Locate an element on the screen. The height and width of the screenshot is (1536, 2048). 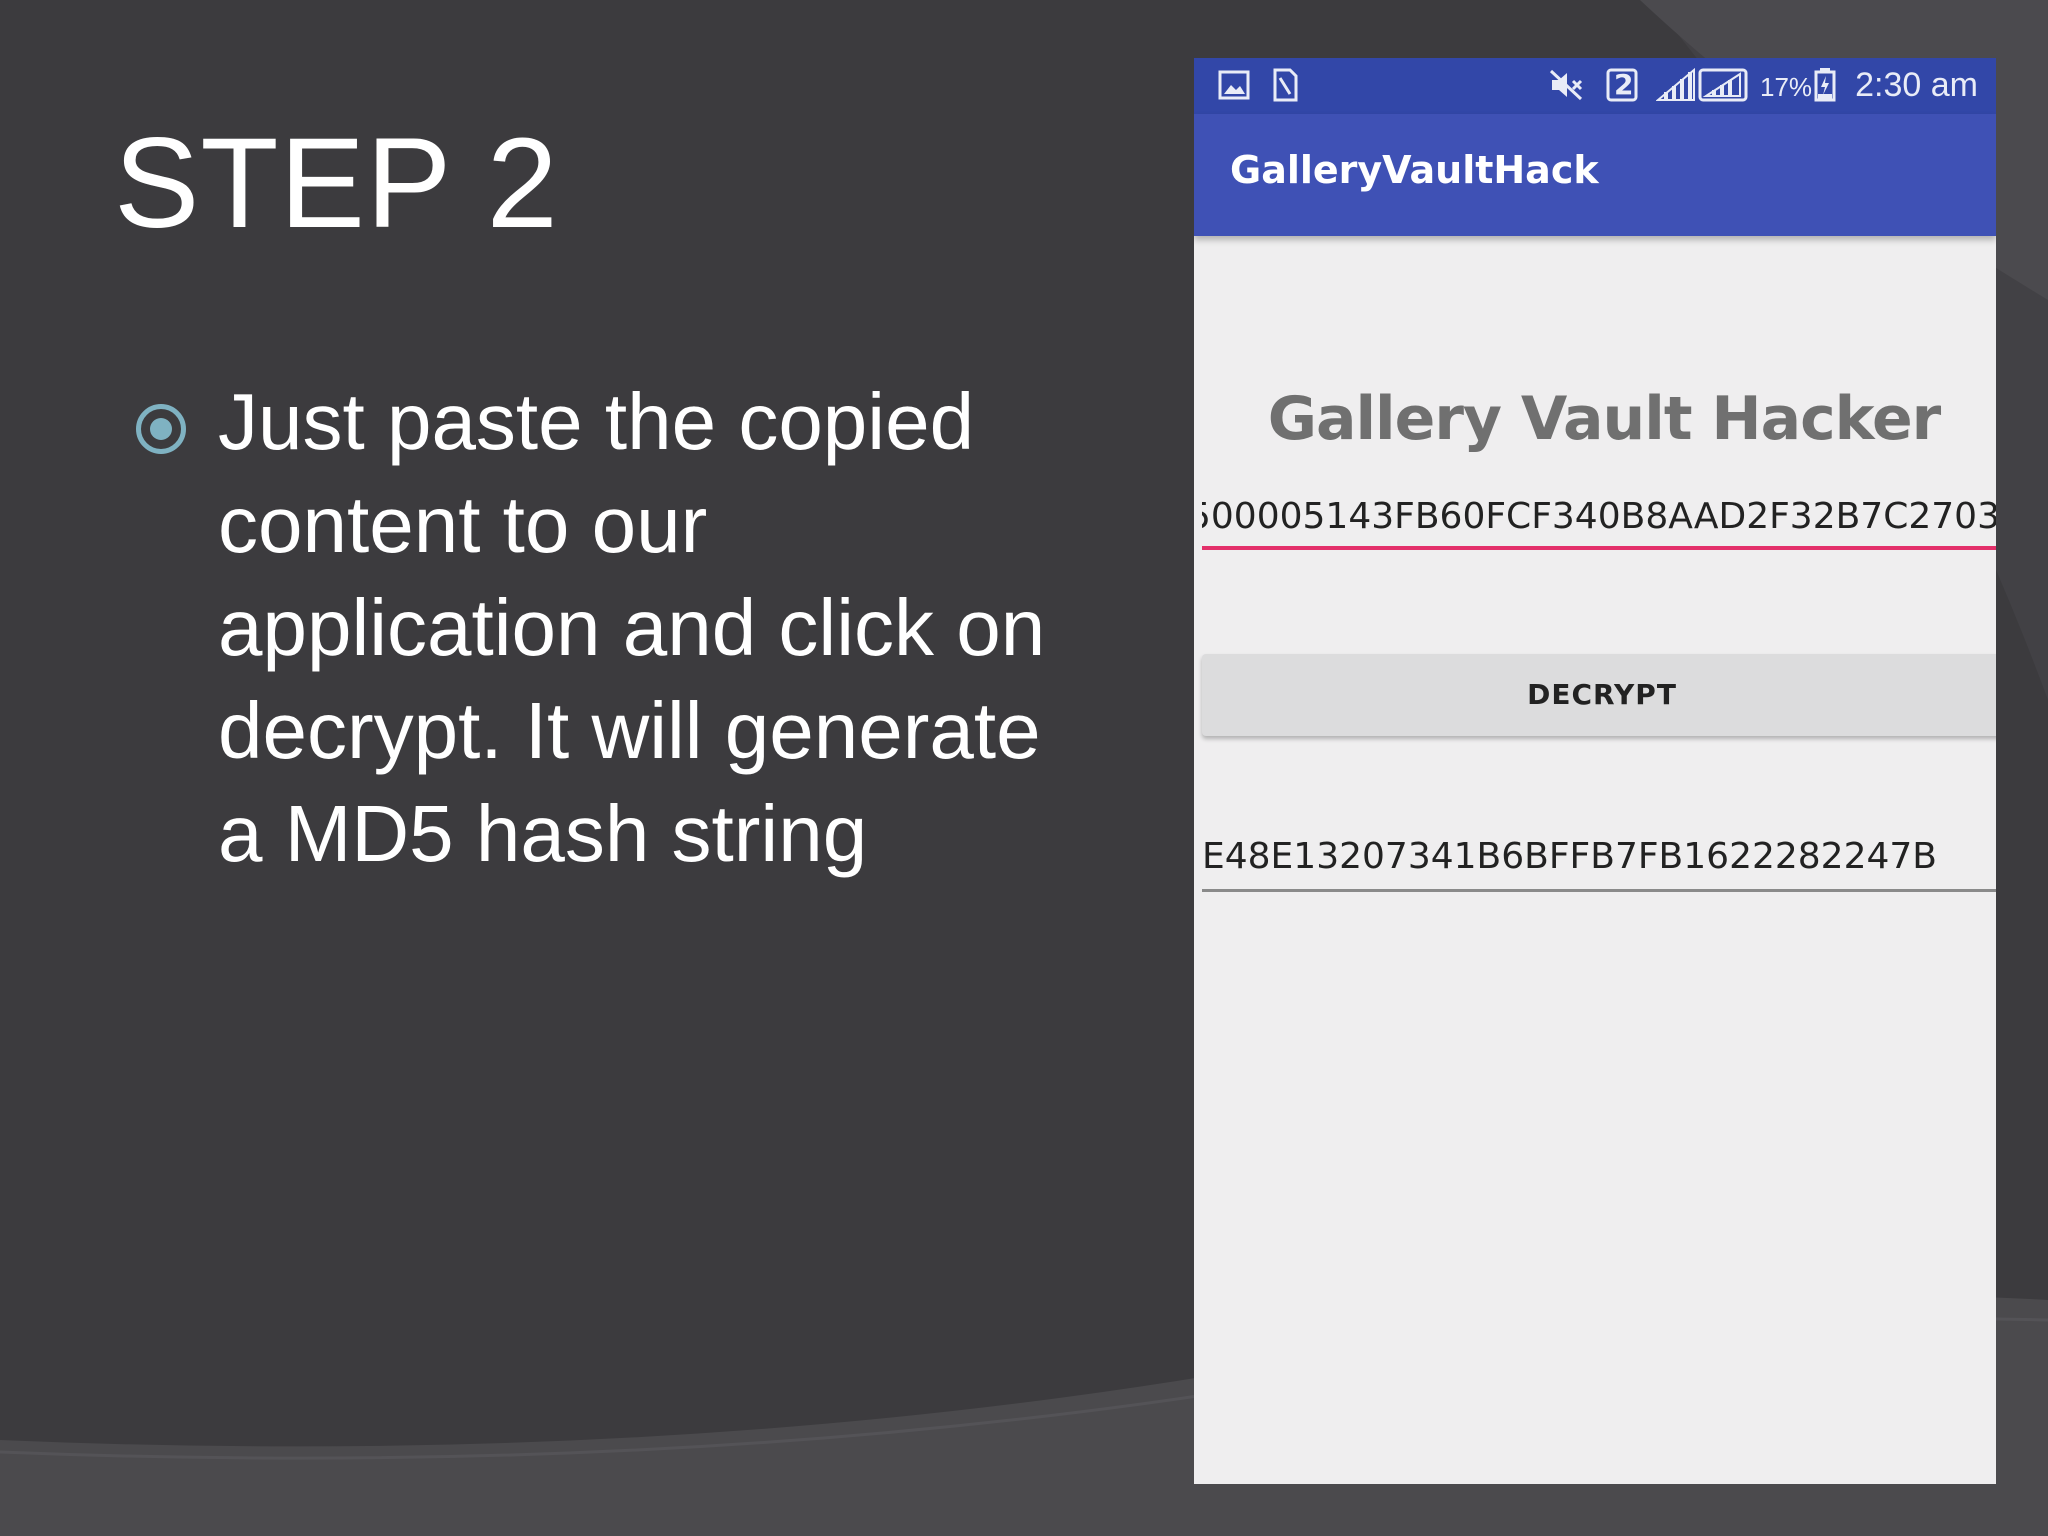
slide-title: STEP 2 is located at coordinates (336, 183).